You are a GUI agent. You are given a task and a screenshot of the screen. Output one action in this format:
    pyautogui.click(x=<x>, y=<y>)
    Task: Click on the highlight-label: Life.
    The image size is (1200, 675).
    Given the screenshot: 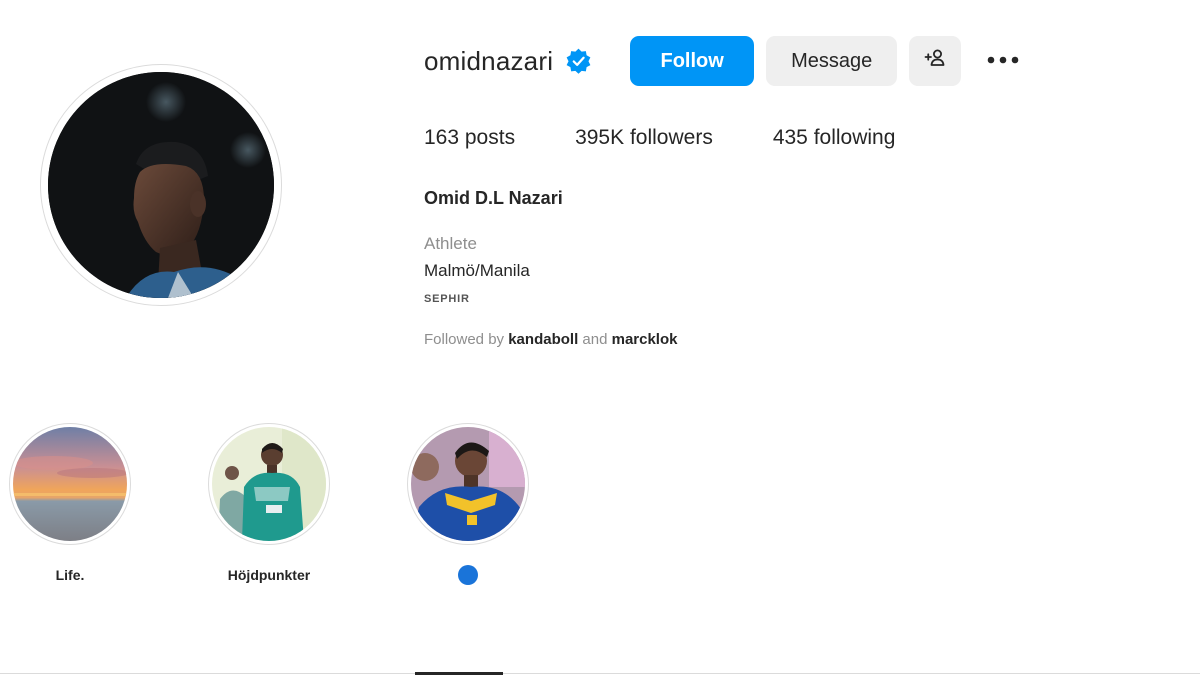 What is the action you would take?
    pyautogui.click(x=70, y=575)
    